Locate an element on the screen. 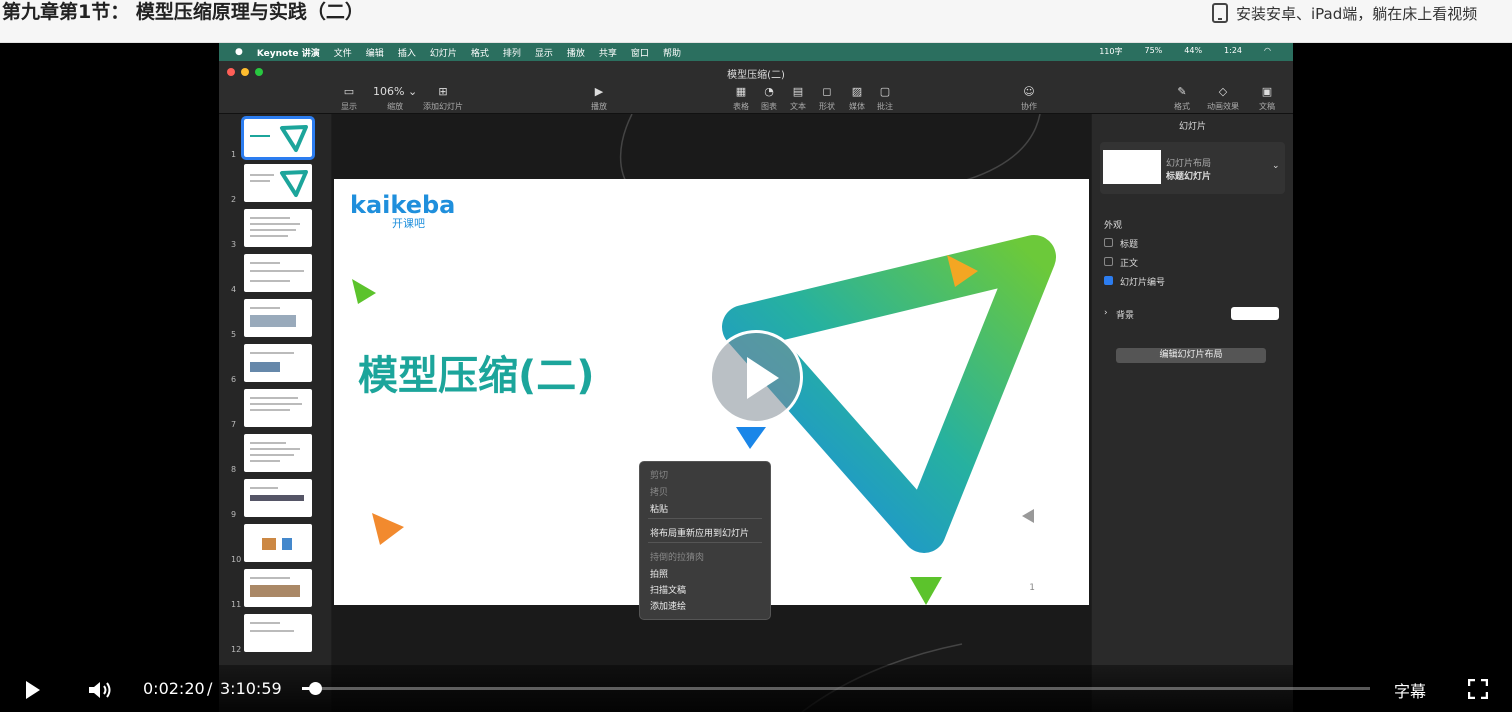 Image resolution: width=1512 pixels, height=712 pixels. tablet-icon is located at coordinates (1220, 13).